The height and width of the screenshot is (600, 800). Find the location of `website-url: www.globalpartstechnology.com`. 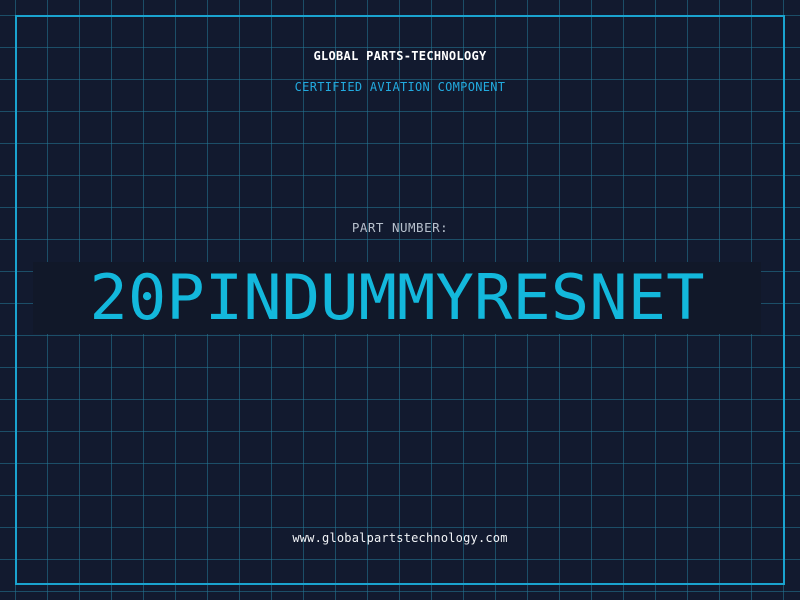

website-url: www.globalpartstechnology.com is located at coordinates (400, 538).